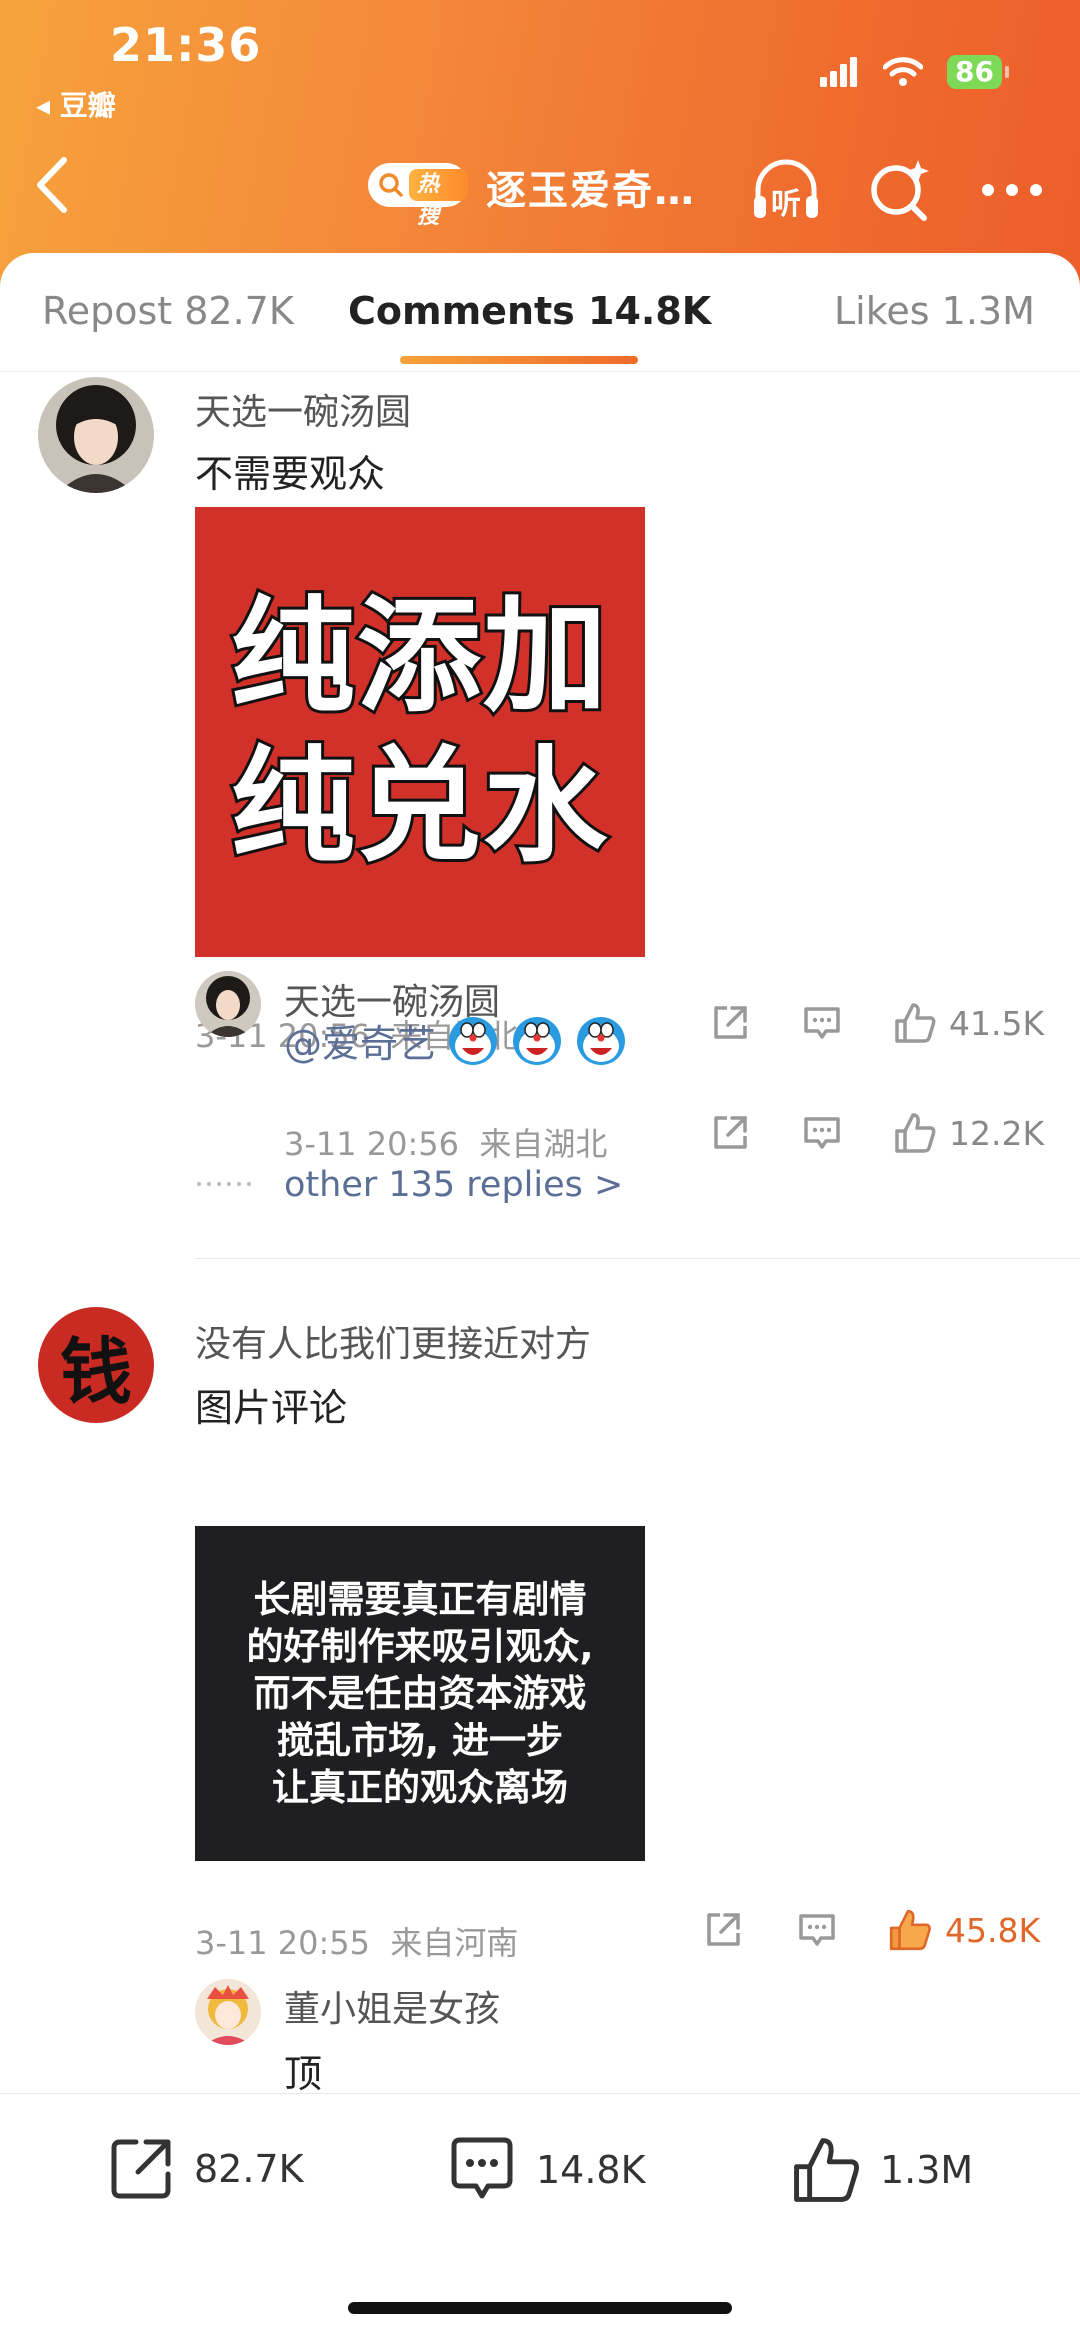  I want to click on status-icons: 86, so click(914, 72).